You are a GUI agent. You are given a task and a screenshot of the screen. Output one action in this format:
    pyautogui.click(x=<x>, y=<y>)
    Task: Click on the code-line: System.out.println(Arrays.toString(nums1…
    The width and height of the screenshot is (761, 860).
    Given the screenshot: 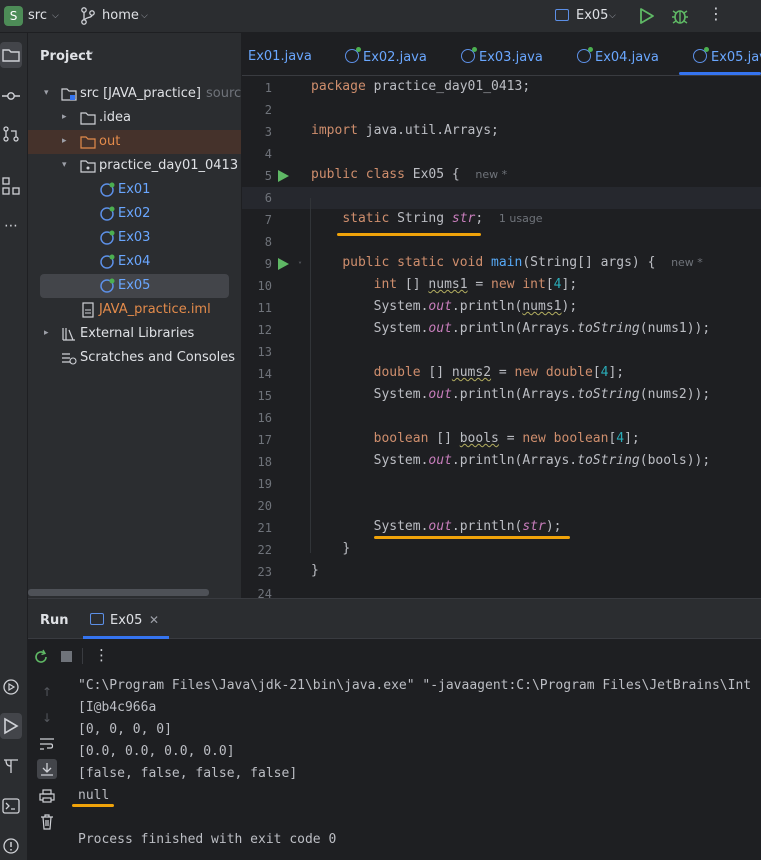 What is the action you would take?
    pyautogui.click(x=542, y=328)
    